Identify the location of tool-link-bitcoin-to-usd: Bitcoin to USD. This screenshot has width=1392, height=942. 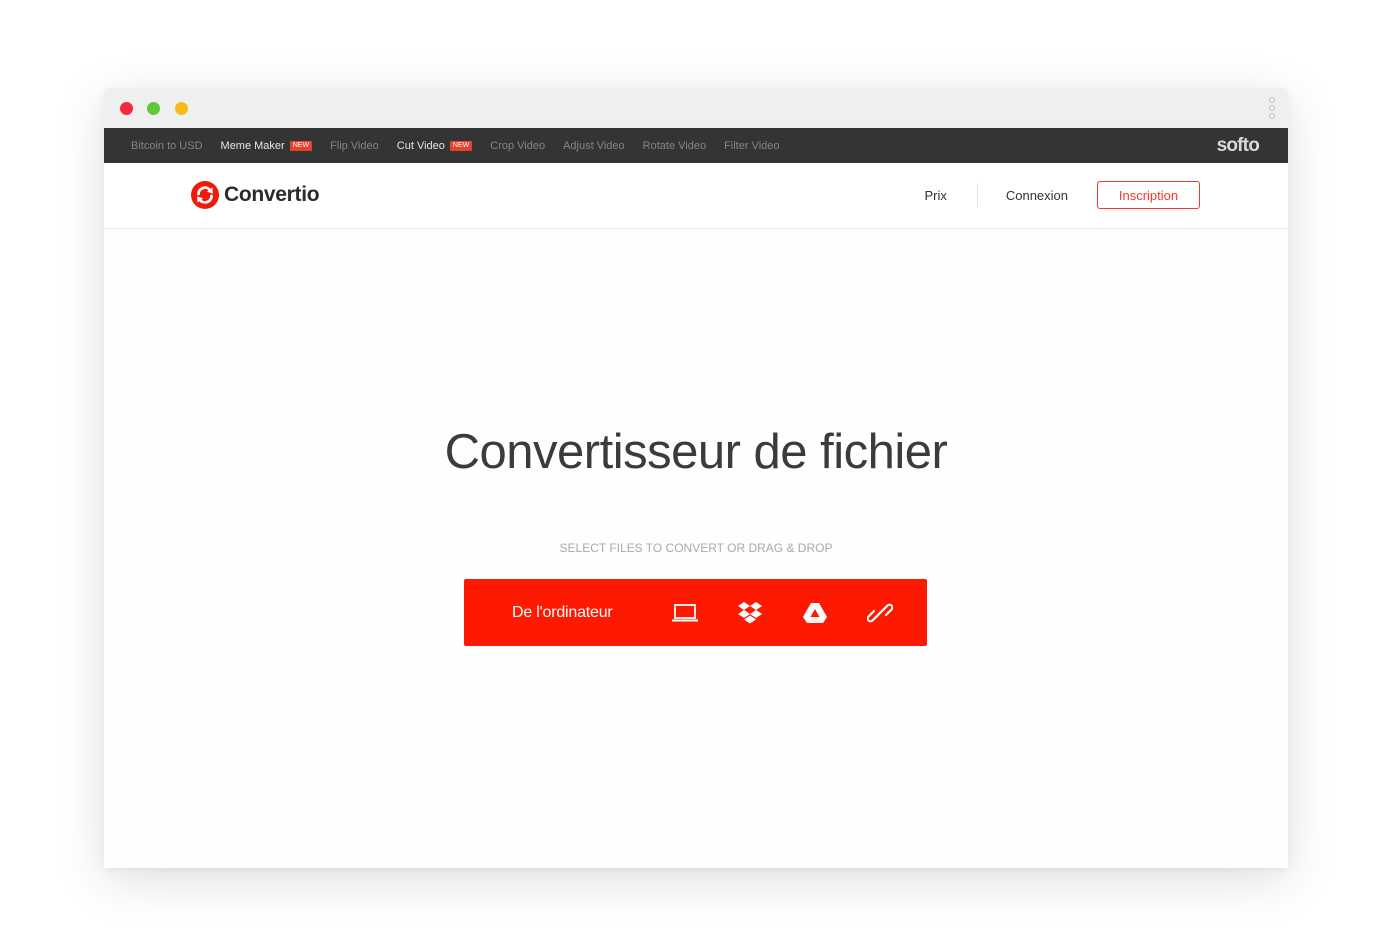
(167, 146).